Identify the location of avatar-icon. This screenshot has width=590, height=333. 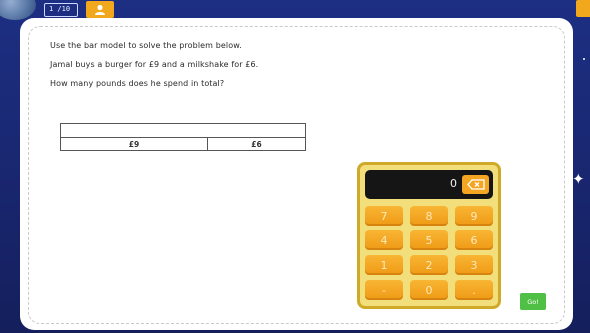
(100, 9).